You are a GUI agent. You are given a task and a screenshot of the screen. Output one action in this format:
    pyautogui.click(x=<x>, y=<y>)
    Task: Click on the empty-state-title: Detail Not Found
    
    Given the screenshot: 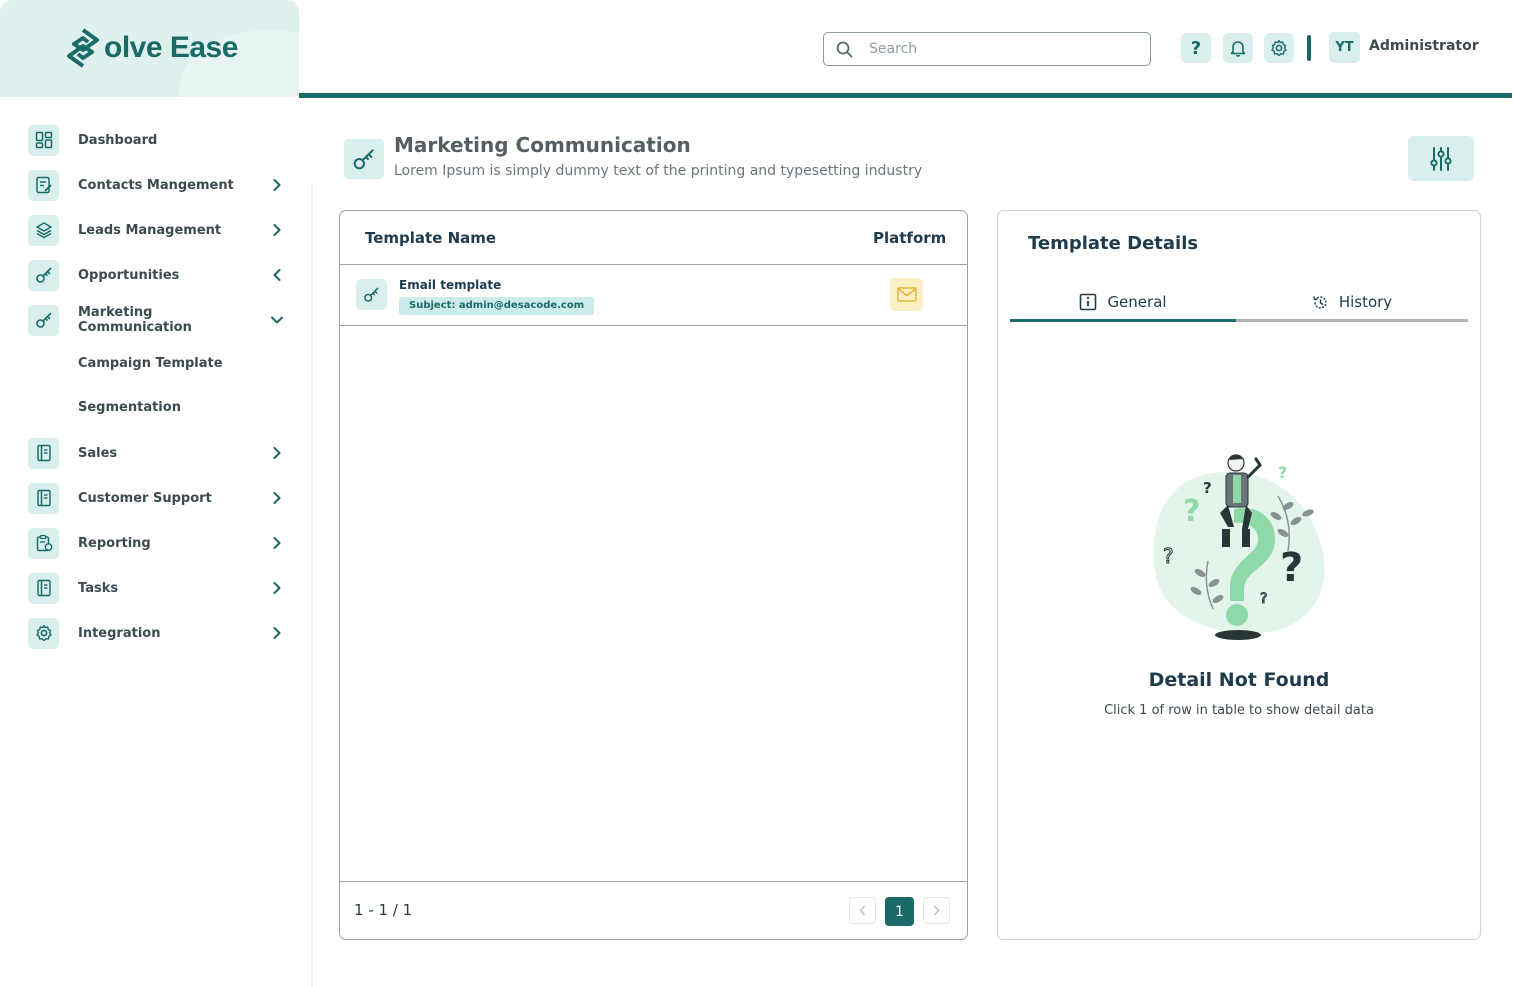 What is the action you would take?
    pyautogui.click(x=1239, y=680)
    